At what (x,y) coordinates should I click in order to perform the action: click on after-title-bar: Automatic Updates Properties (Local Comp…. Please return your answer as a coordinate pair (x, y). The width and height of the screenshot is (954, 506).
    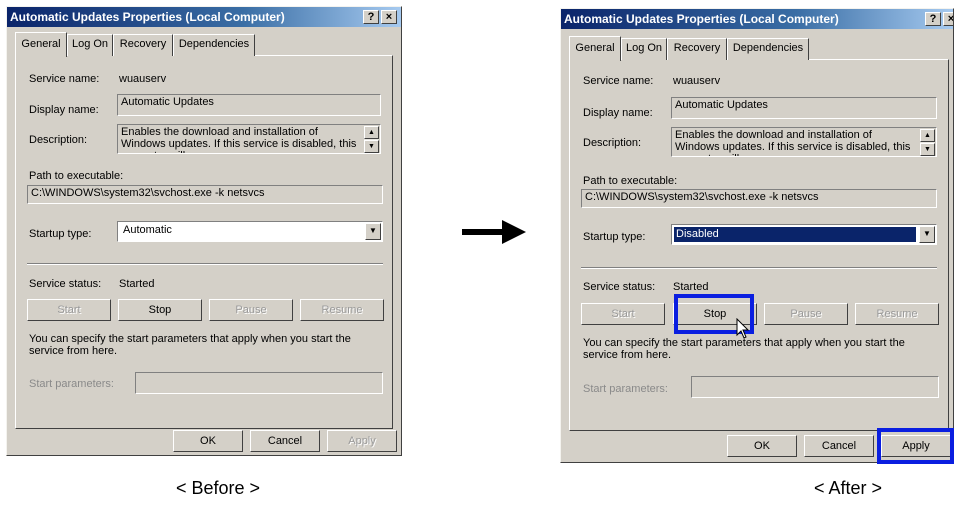
    Looking at the image, I should click on (757, 19).